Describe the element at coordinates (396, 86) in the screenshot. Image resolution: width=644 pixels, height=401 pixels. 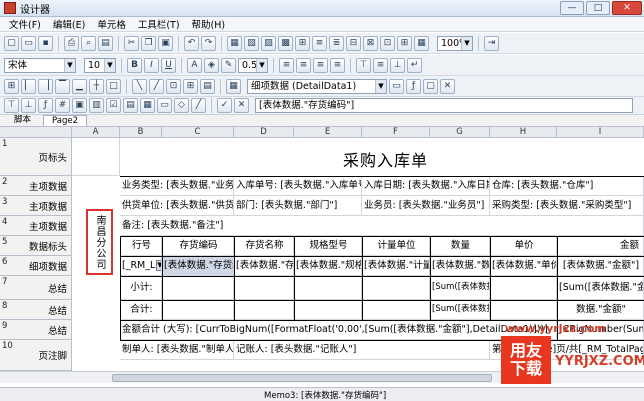
I see `data-field-icon: ▭` at that location.